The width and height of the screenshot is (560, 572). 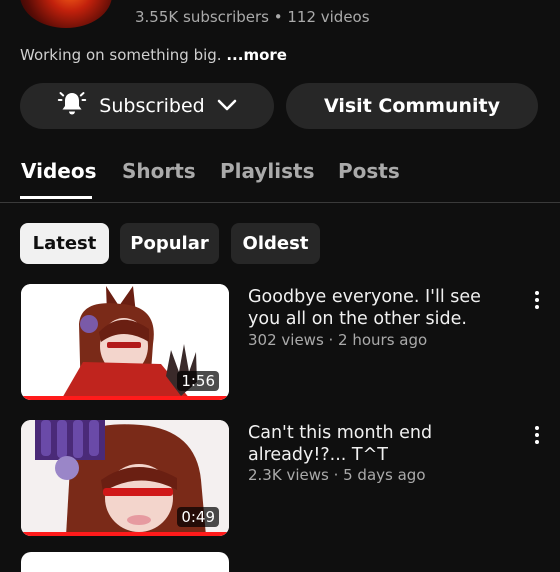 I want to click on visit-community-button: Visit Community, so click(x=412, y=106).